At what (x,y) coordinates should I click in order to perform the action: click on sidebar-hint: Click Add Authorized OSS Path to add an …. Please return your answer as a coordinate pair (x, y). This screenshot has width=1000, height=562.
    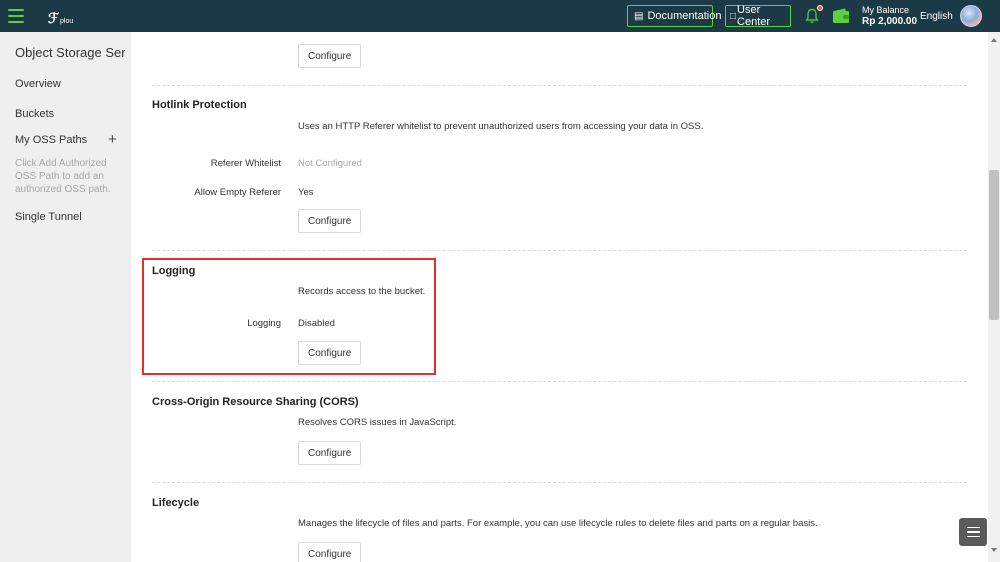
    Looking at the image, I should click on (63, 176).